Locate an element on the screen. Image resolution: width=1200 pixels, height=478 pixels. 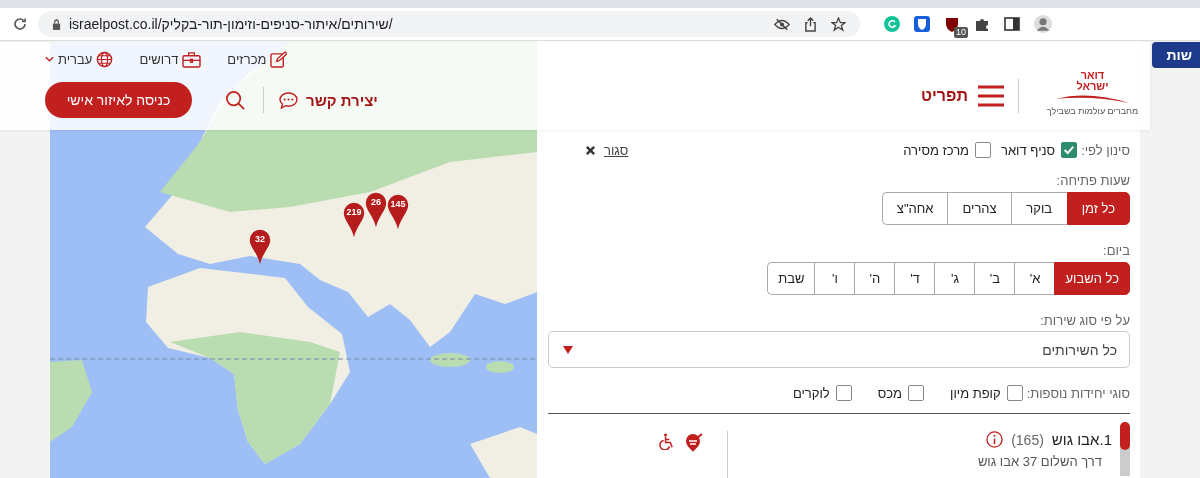
reload-icon is located at coordinates (20, 24).